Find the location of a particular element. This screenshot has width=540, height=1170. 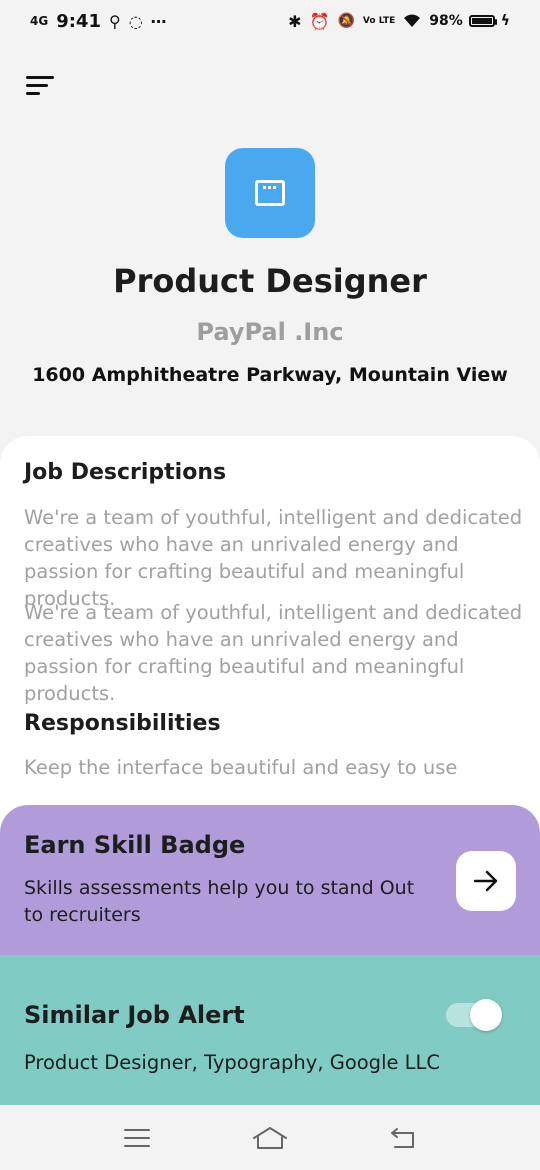

bluetooth-icon: ✱ is located at coordinates (295, 21).